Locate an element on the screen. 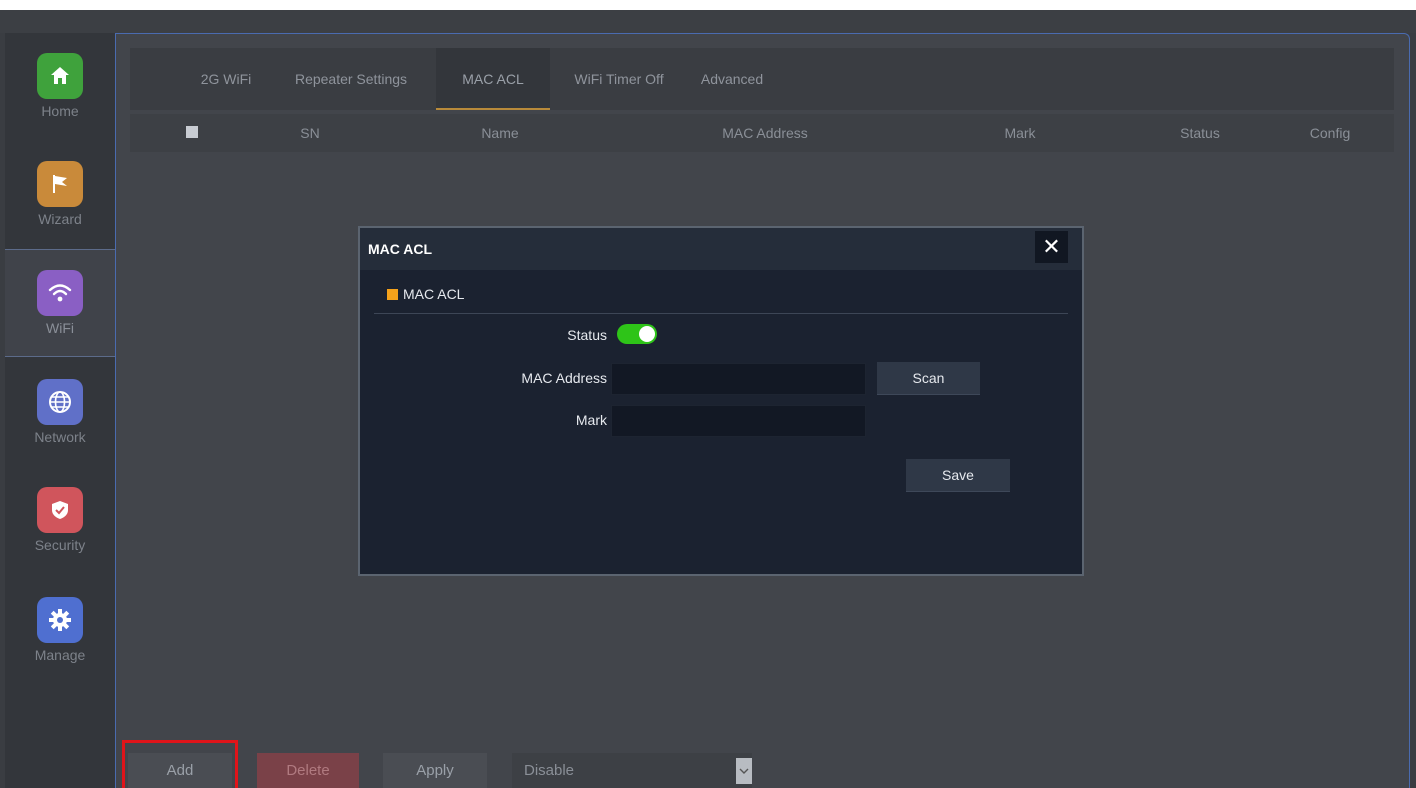 This screenshot has width=1416, height=788. section-title: MAC ACL is located at coordinates (434, 294).